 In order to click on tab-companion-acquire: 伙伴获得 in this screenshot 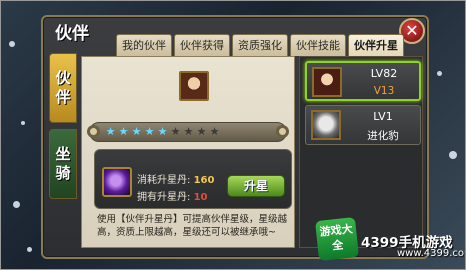, I will do `click(202, 45)`.